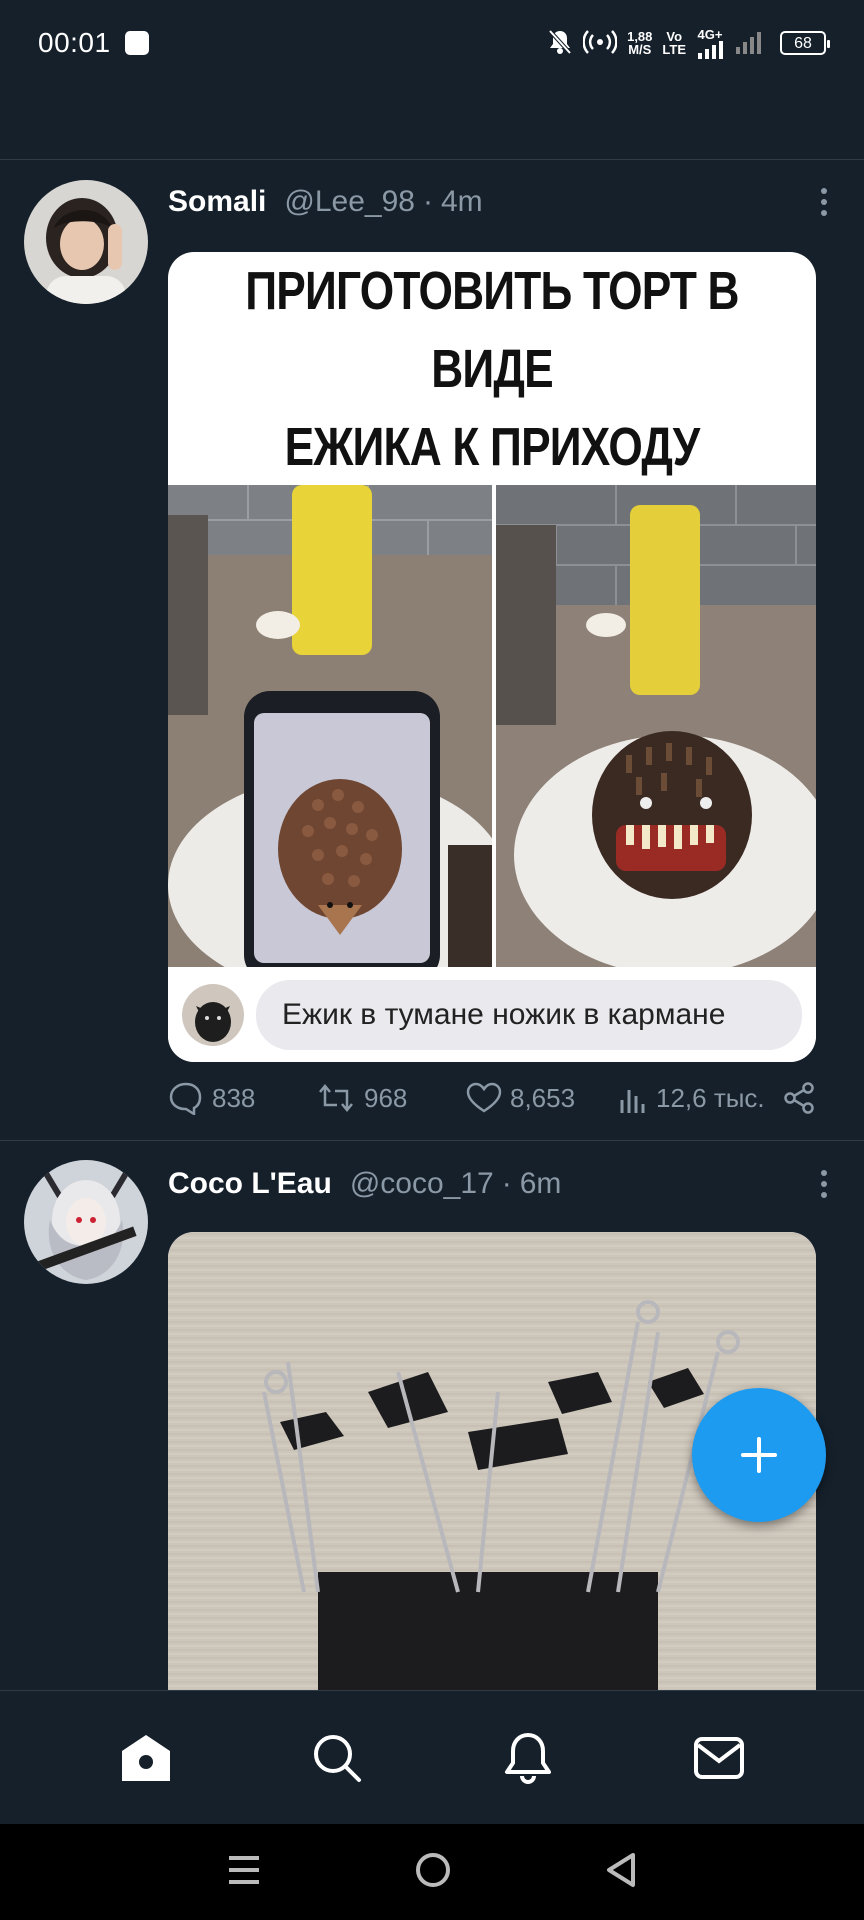 The image size is (864, 1920). I want to click on tweet-time: 4m, so click(461, 201).